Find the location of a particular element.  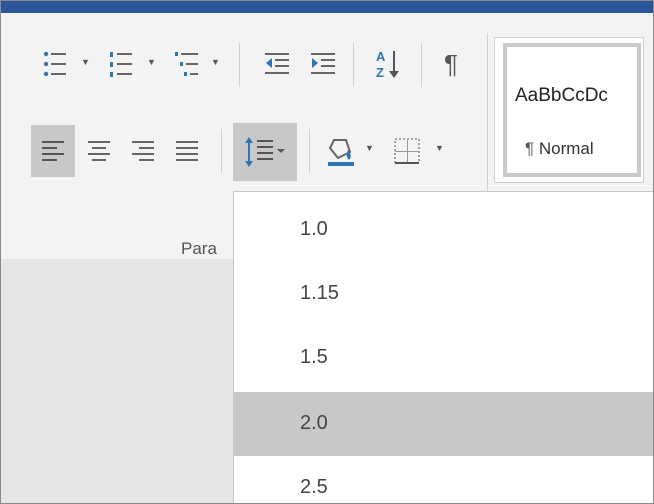

shading-button is located at coordinates (341, 151).